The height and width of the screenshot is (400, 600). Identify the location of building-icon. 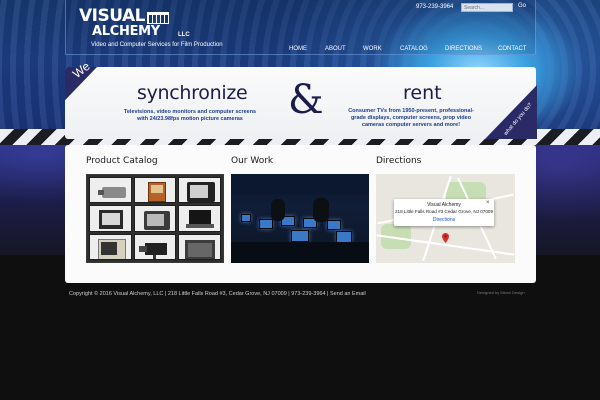
(158, 18).